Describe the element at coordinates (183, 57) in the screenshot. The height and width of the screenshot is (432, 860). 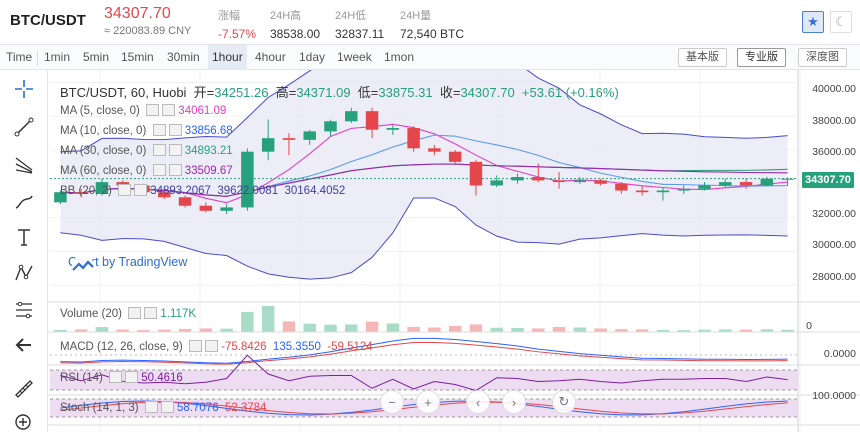
I see `tf-30min: 30min` at that location.